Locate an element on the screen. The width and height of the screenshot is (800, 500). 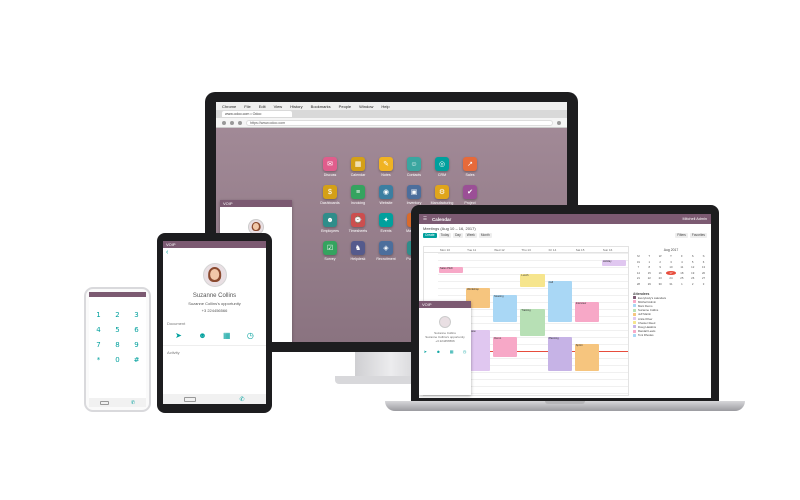
dial-key: 5 is located at coordinates (117, 330).